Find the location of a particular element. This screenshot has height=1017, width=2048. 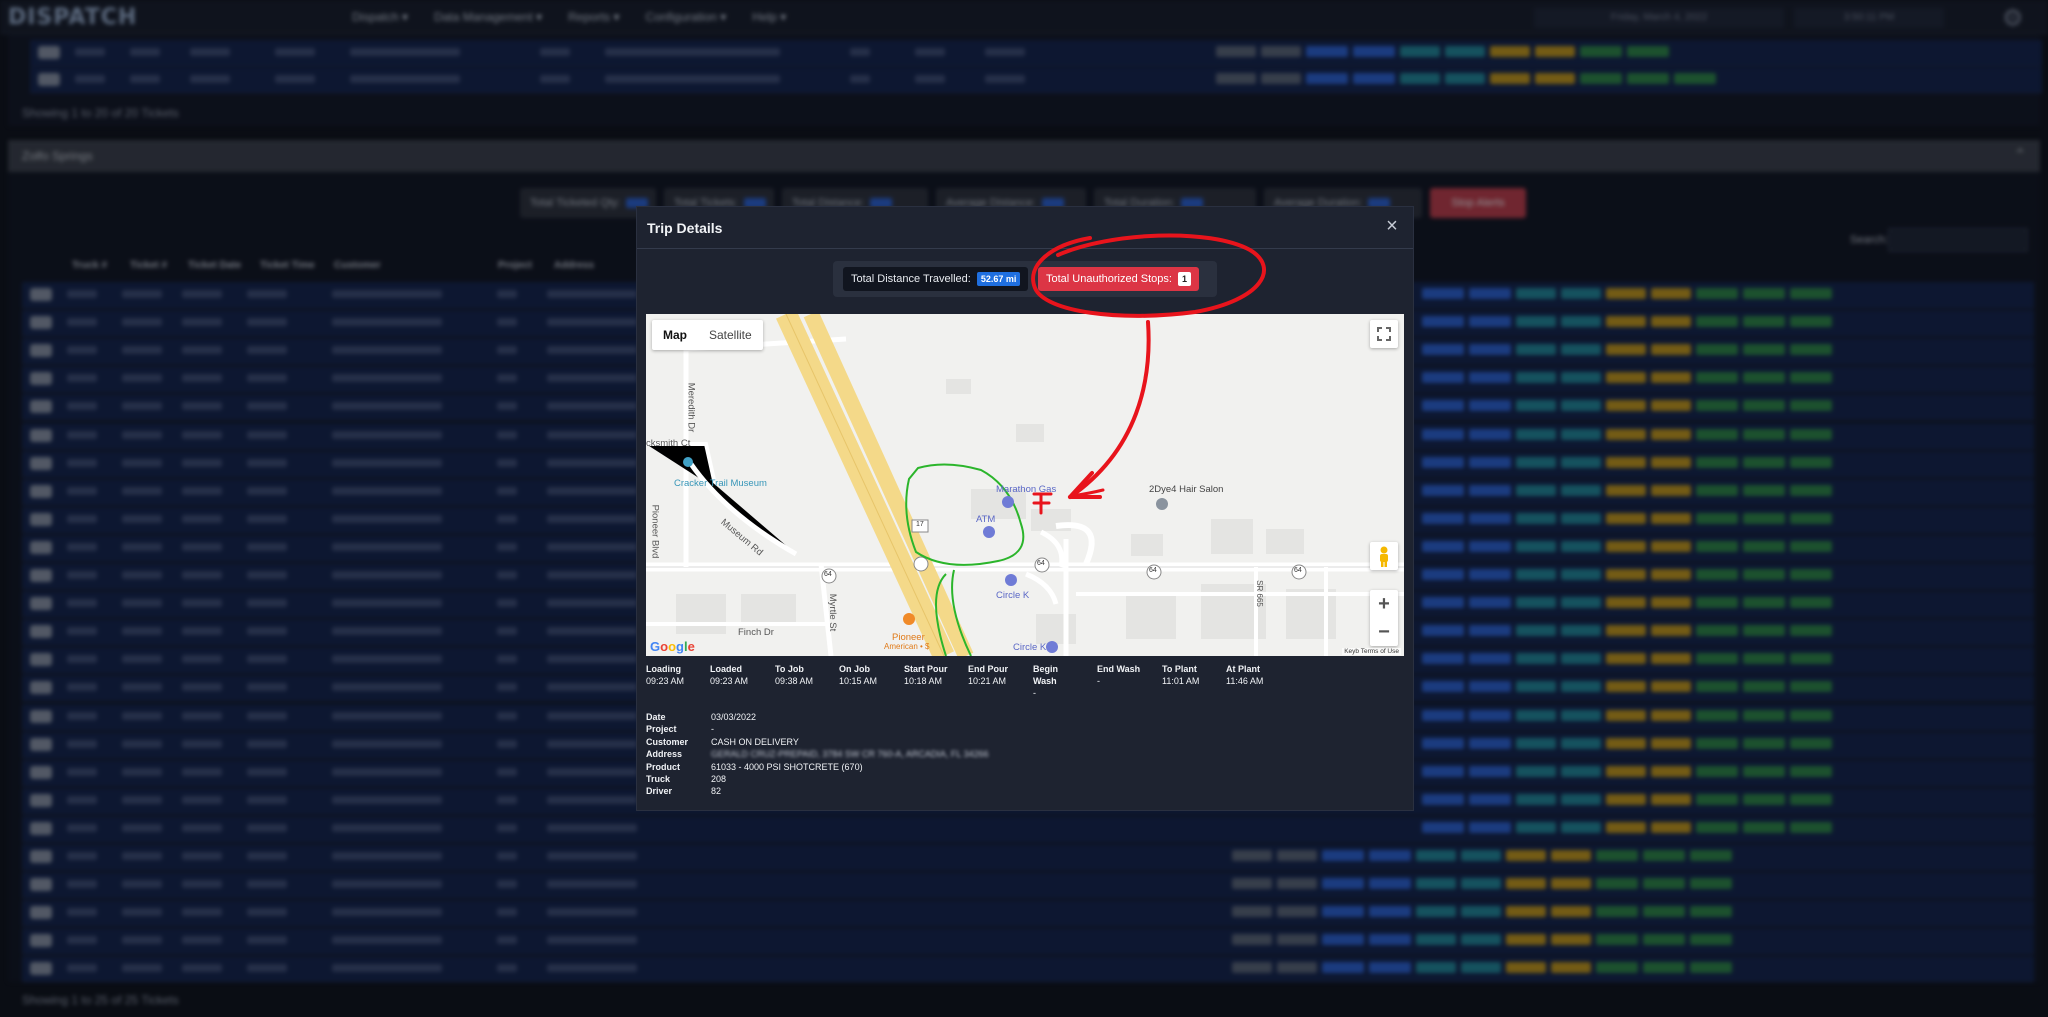

unauthorized-stops-stat: Total Unauthorized Stops: 1 is located at coordinates (1119, 279).